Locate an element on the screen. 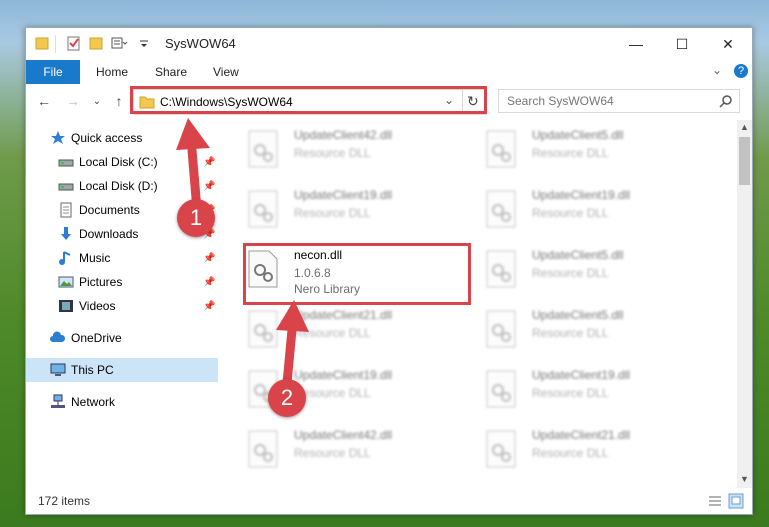 Image resolution: width=769 pixels, height=527 pixels. star-icon is located at coordinates (58, 137).